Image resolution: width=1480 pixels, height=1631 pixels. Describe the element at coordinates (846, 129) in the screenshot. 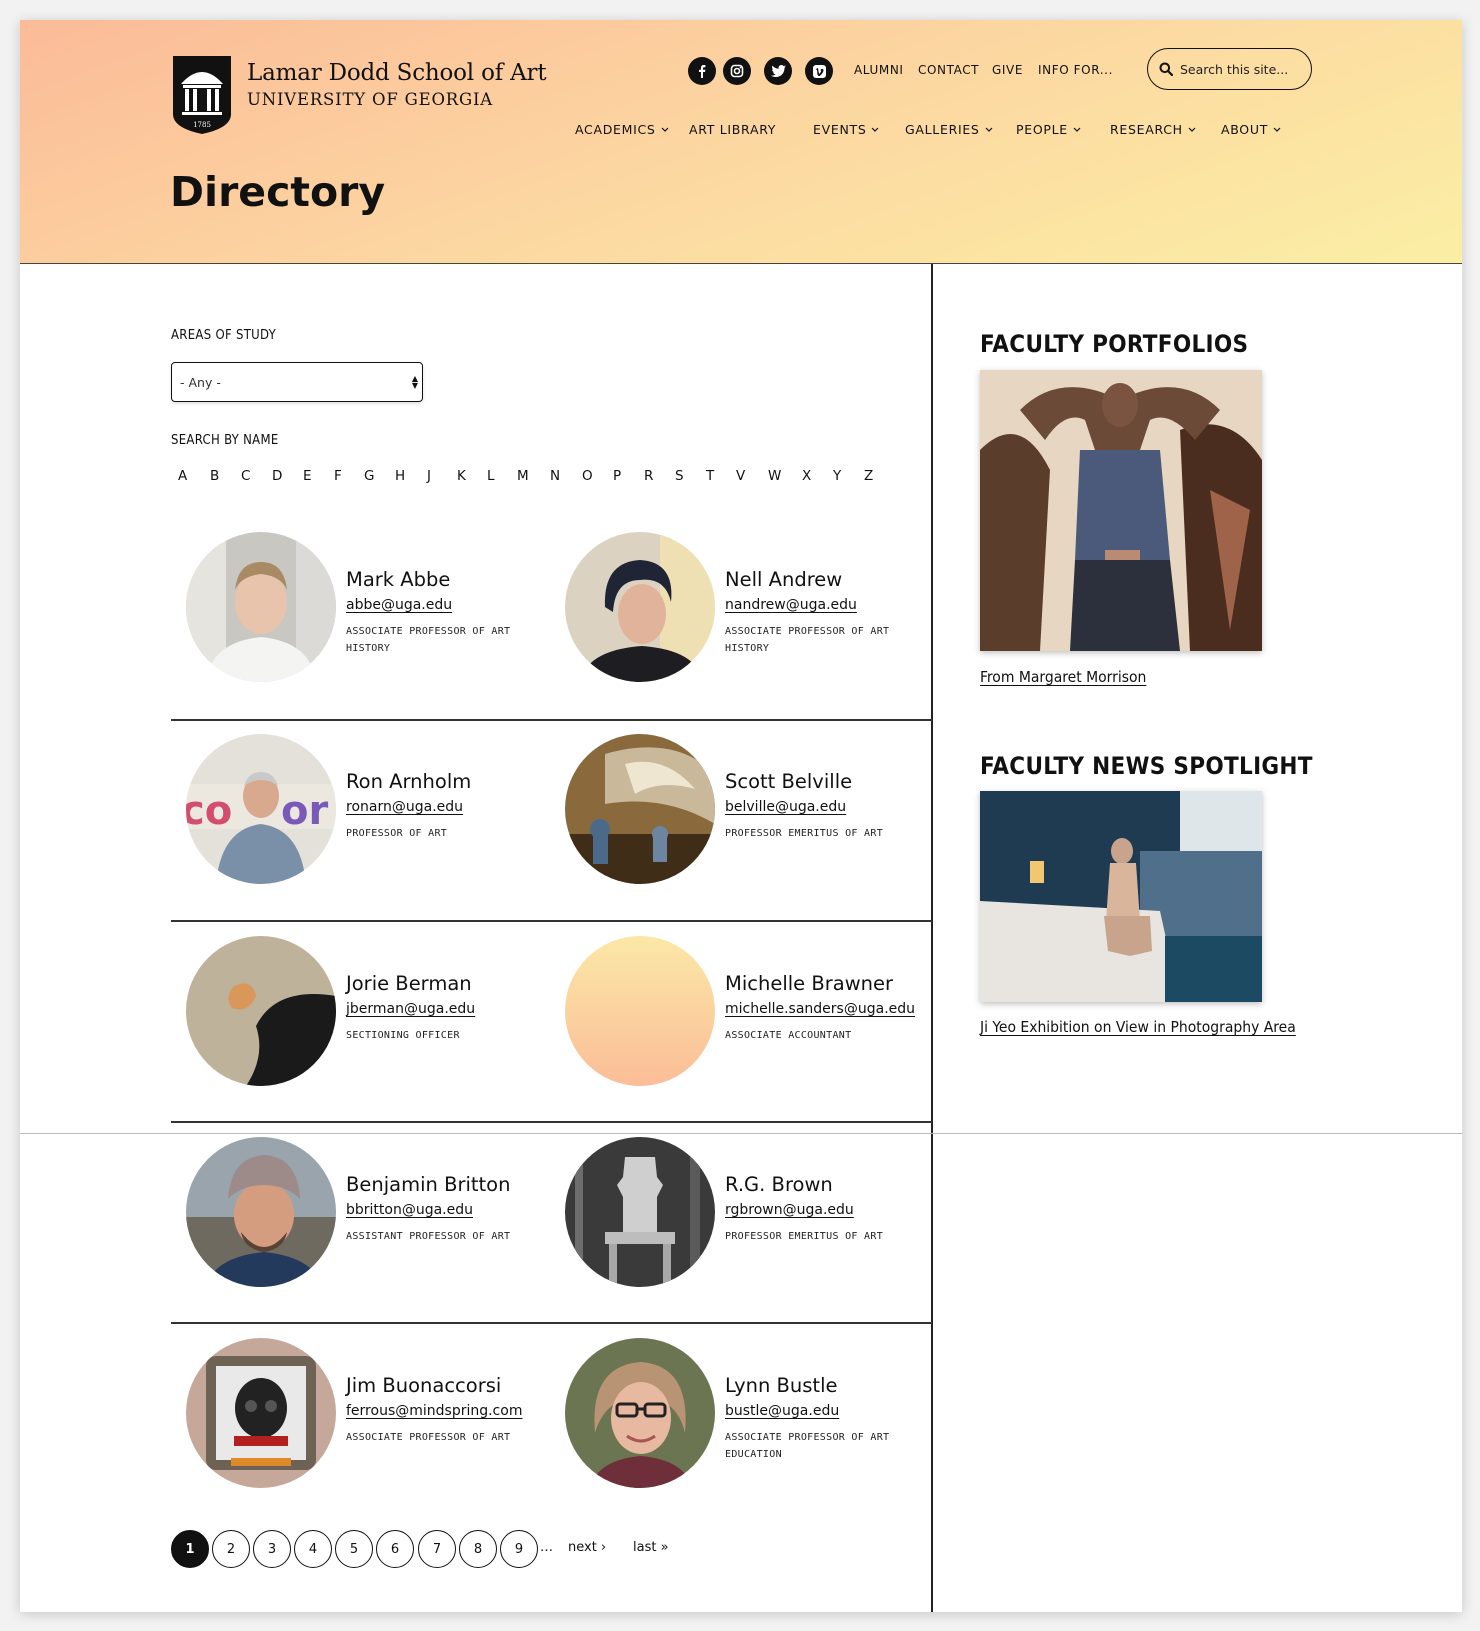

I see `nav-events: EVENTS` at that location.